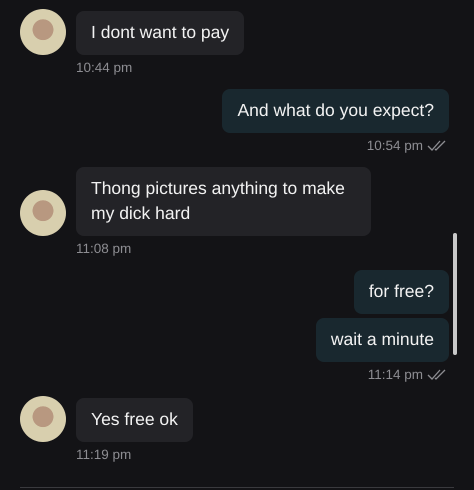 The width and height of the screenshot is (474, 490). I want to click on message-bubble: for free?, so click(401, 292).